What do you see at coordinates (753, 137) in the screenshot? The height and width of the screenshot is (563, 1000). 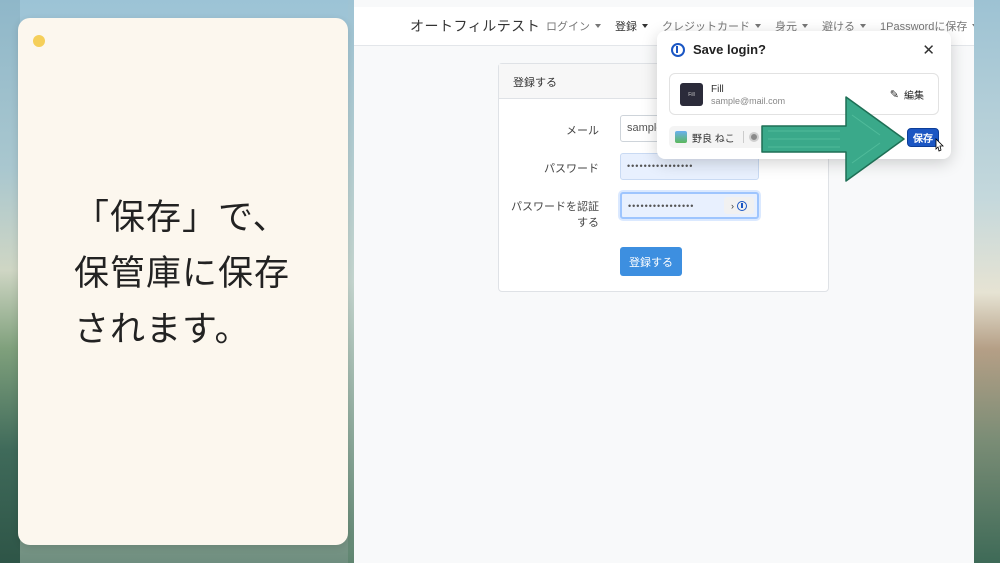 I see `account-icon` at bounding box center [753, 137].